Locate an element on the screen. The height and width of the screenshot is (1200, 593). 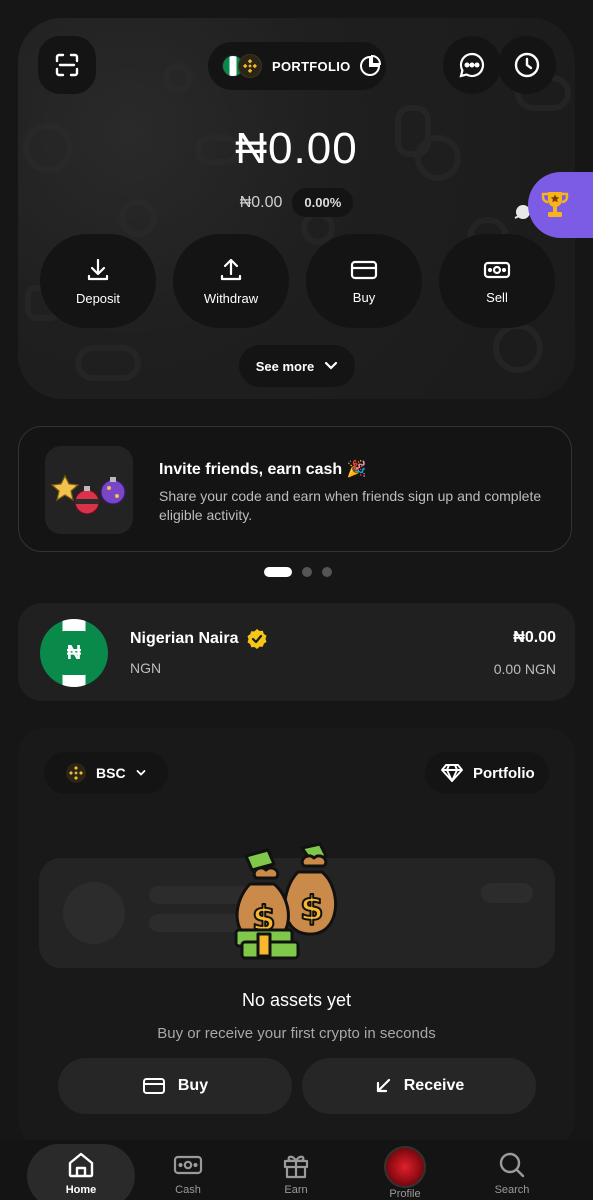
scan-icon is located at coordinates (67, 65).